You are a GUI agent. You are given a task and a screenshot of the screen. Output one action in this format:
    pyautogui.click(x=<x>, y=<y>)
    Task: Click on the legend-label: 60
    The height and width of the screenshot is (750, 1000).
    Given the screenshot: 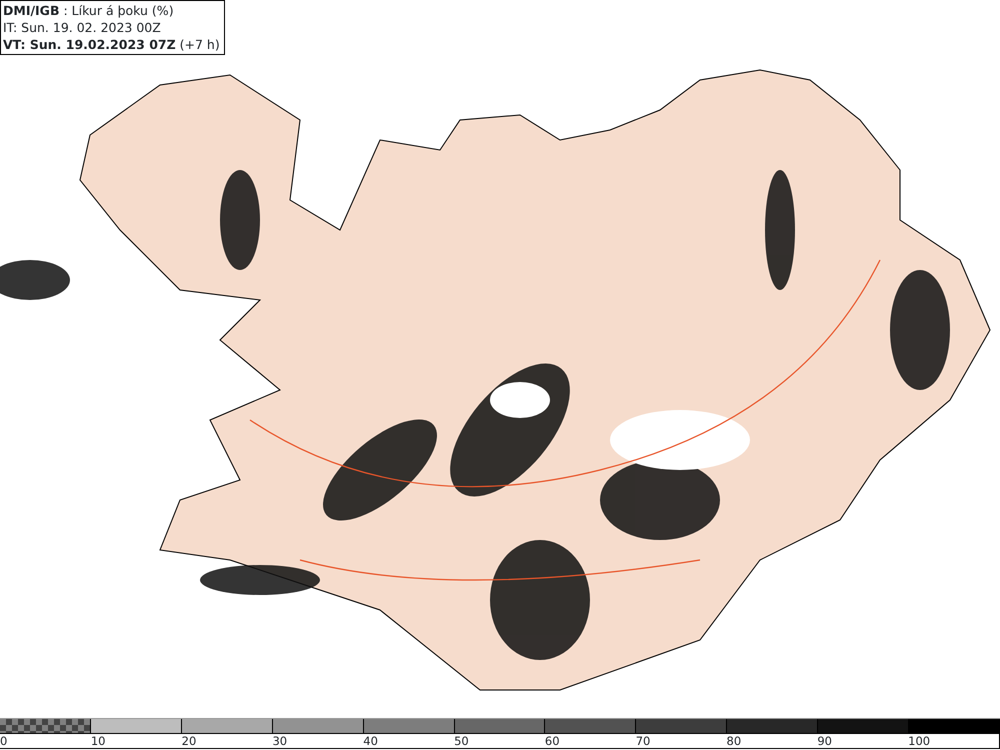 What is the action you would take?
    pyautogui.click(x=552, y=741)
    